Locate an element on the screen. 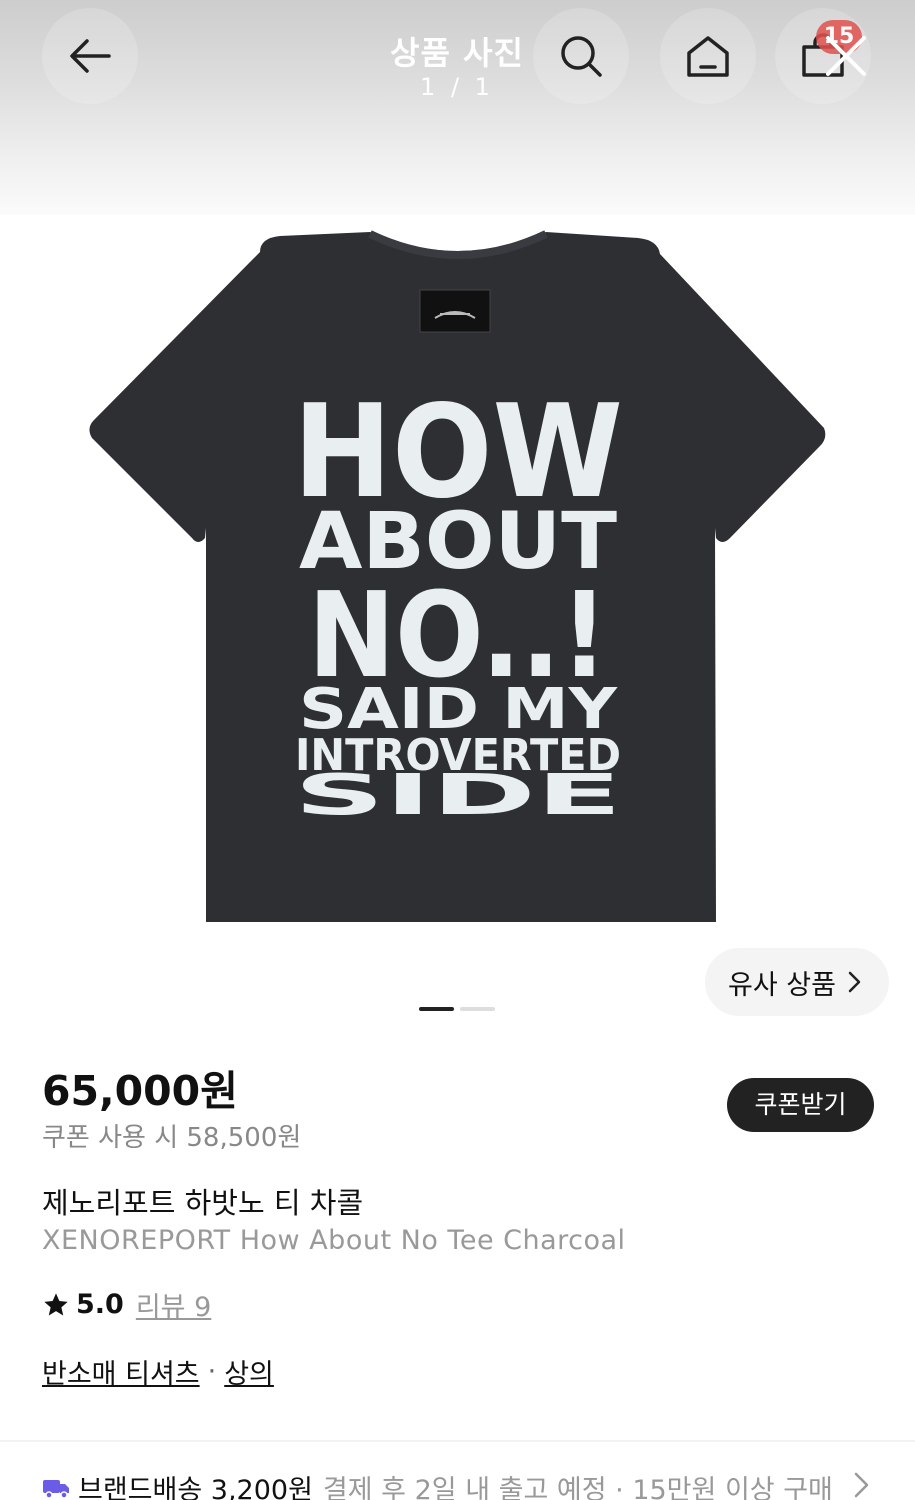  shipping-detail: 결제 후 2일 내 출고 예정 · 15만원 이상 구매 is located at coordinates (577, 1487).